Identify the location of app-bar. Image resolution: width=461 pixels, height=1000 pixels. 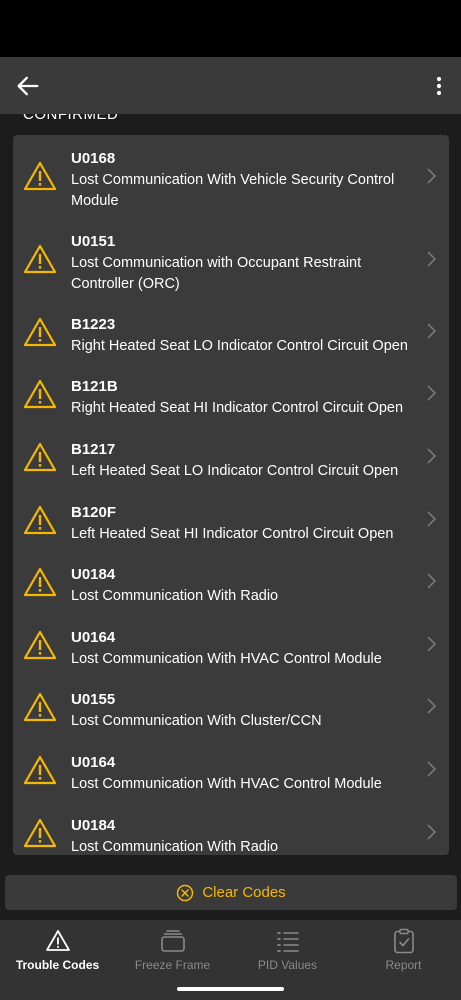
(230, 85).